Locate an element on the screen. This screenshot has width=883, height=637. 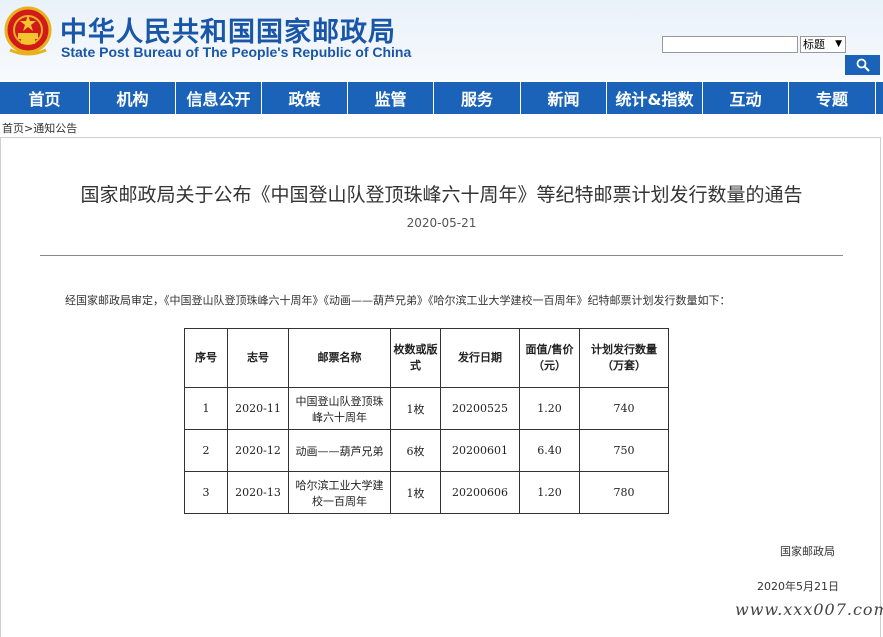
sign-date: 2020年5月21日 is located at coordinates (798, 586).